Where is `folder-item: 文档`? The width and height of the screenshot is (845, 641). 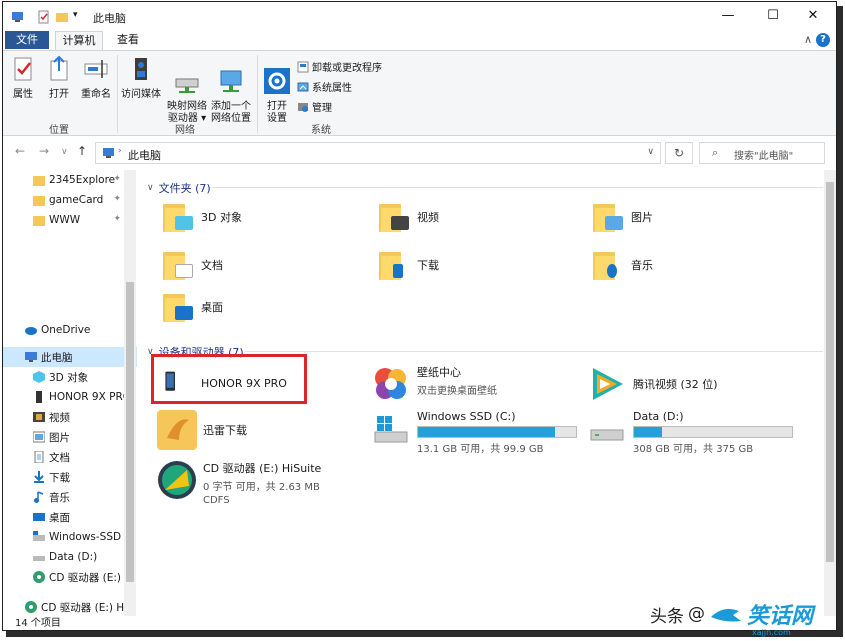 folder-item: 文档 is located at coordinates (193, 265).